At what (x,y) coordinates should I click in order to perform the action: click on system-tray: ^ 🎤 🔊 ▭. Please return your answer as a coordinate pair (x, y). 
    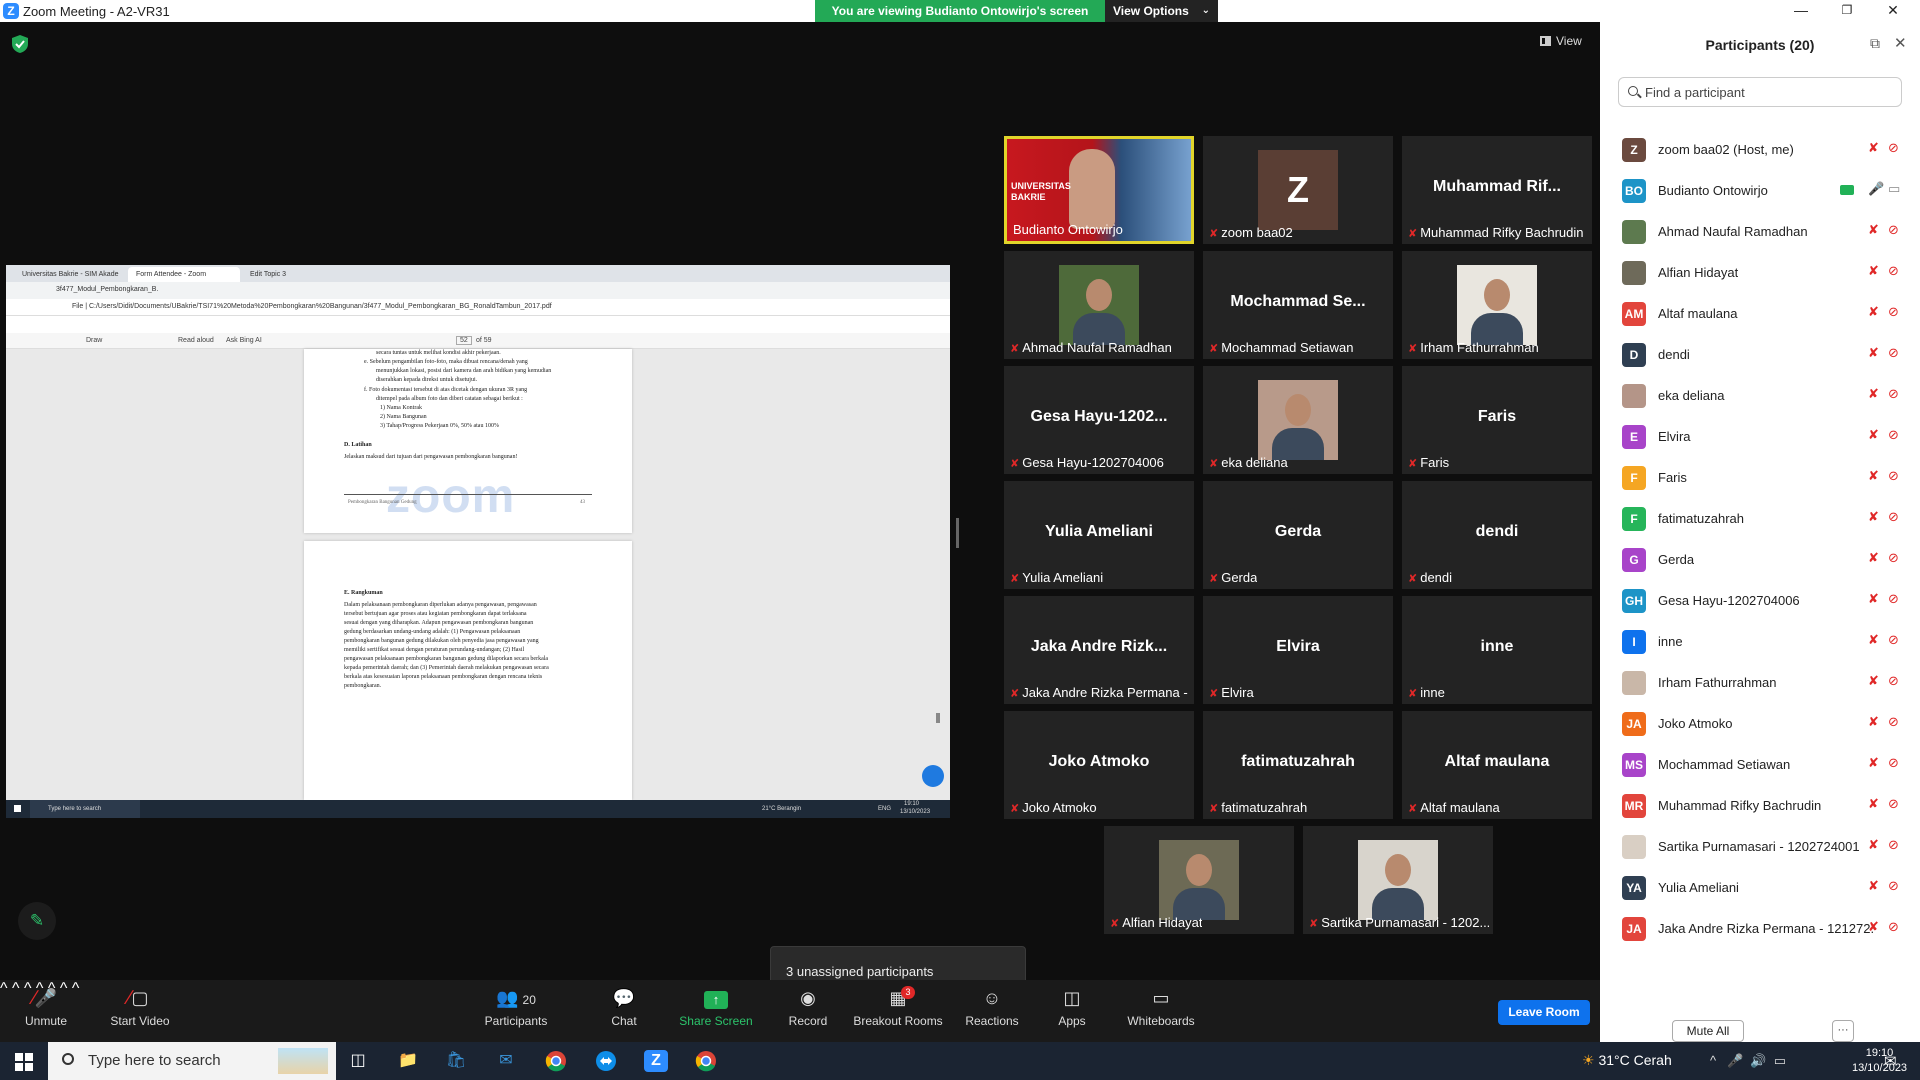
    Looking at the image, I should click on (1748, 1061).